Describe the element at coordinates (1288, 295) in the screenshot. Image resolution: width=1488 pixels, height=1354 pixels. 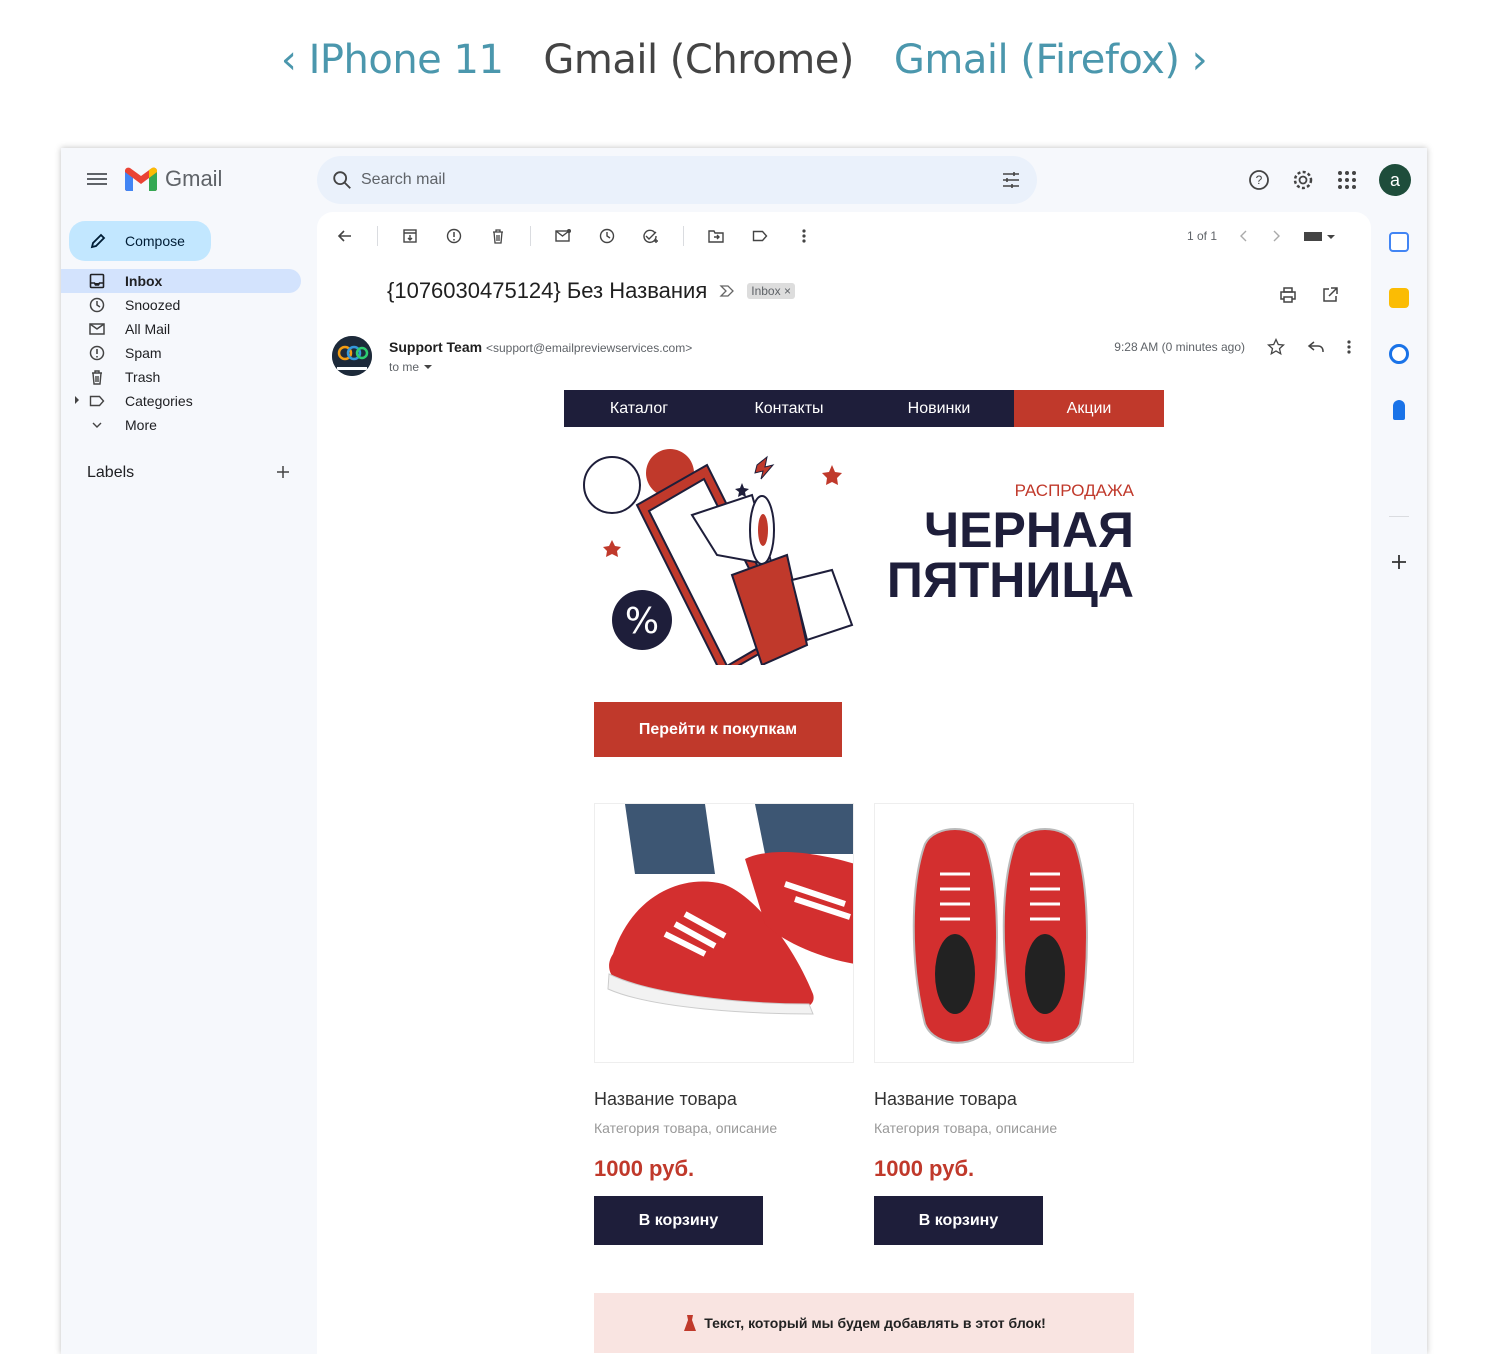
I see `print-icon` at that location.